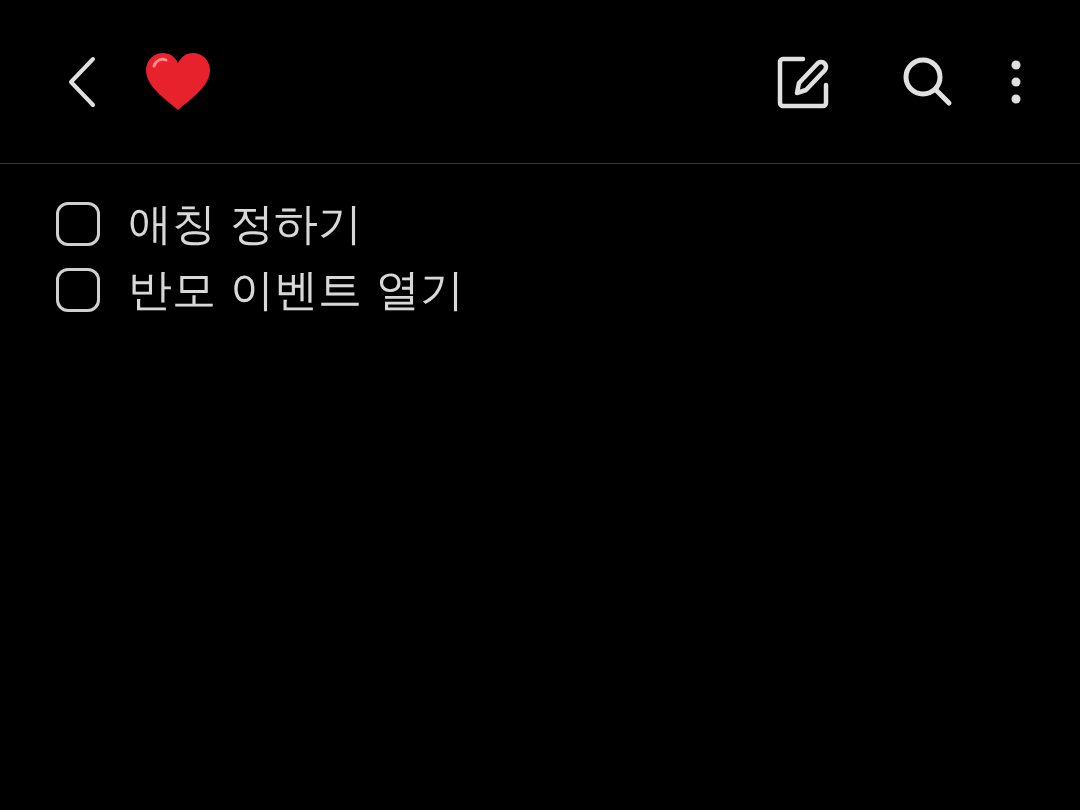 Image resolution: width=1080 pixels, height=810 pixels. What do you see at coordinates (178, 81) in the screenshot?
I see `heart-icon` at bounding box center [178, 81].